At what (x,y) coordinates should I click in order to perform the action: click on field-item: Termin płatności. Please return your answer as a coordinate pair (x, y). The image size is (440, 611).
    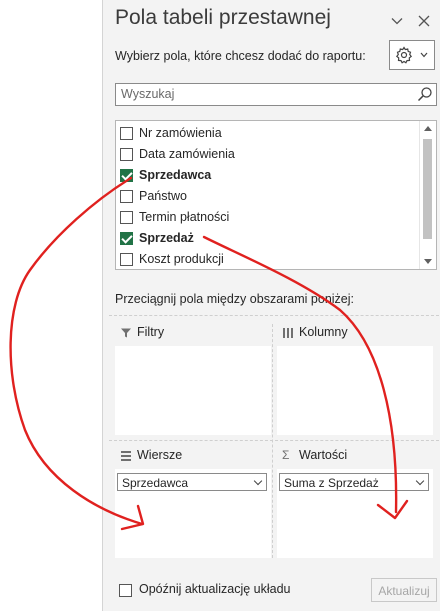
    Looking at the image, I should click on (266, 218).